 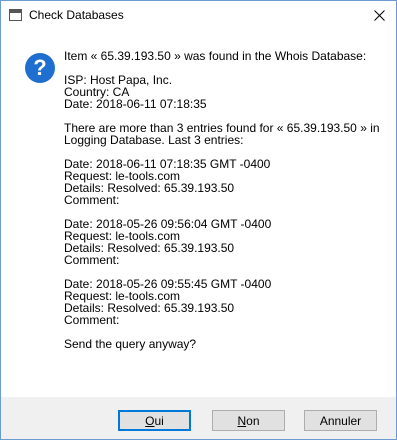 I want to click on non-mnemonic: N, so click(x=242, y=420).